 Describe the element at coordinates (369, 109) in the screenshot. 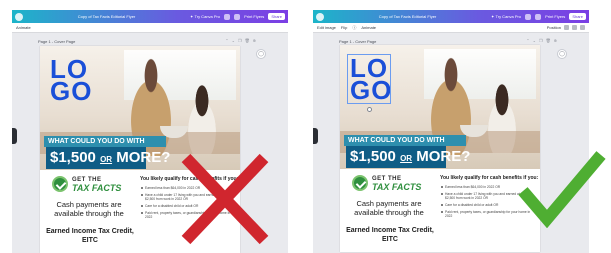

I see `rotate-handle-icon` at that location.